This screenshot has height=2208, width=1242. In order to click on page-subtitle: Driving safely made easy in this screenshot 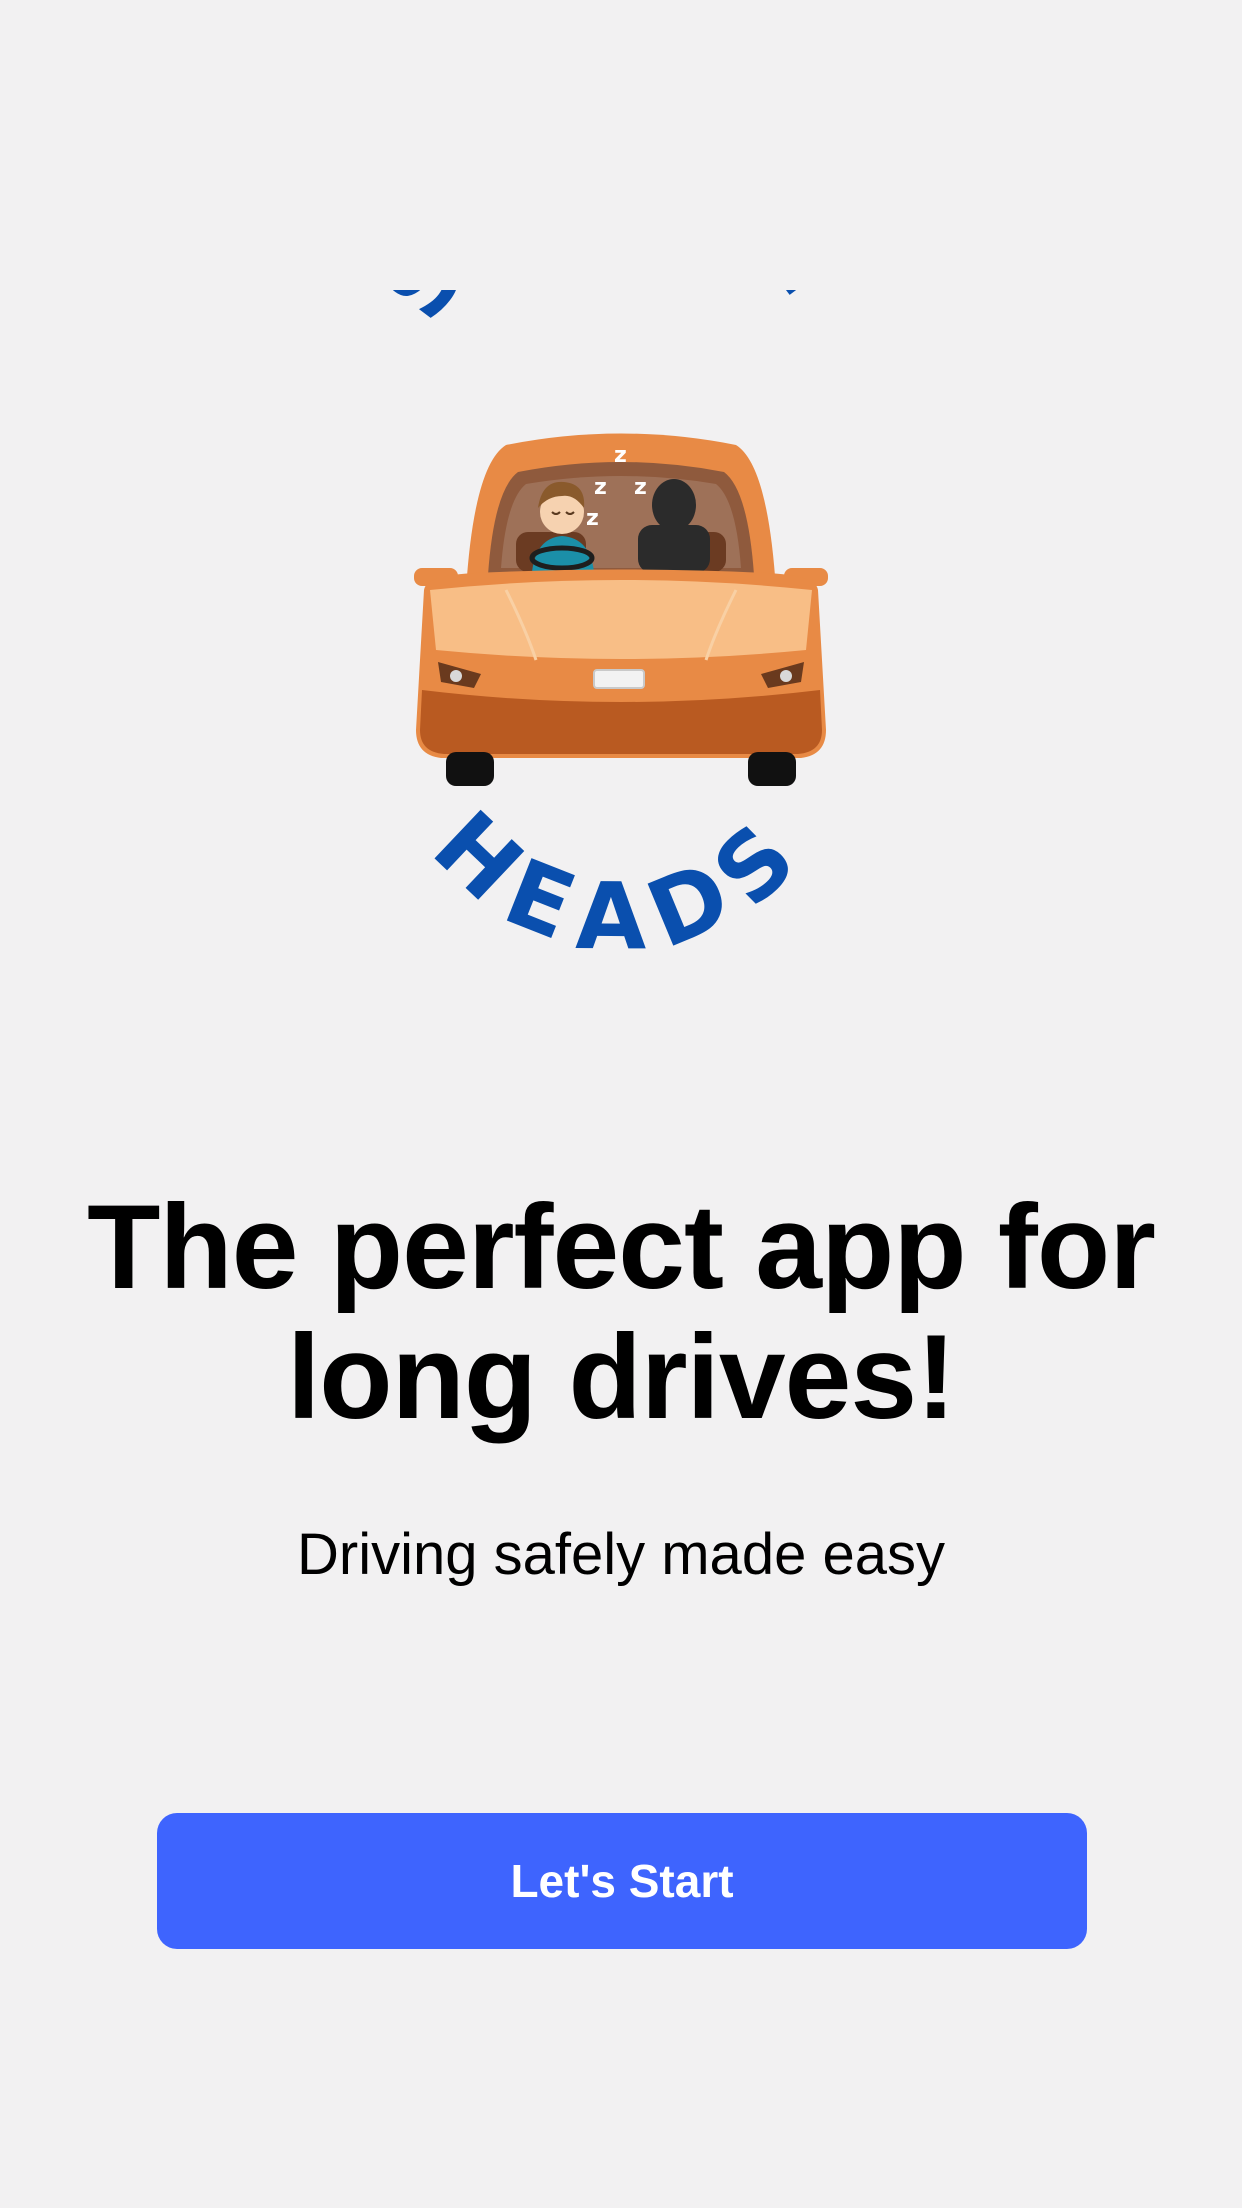, I will do `click(621, 1554)`.